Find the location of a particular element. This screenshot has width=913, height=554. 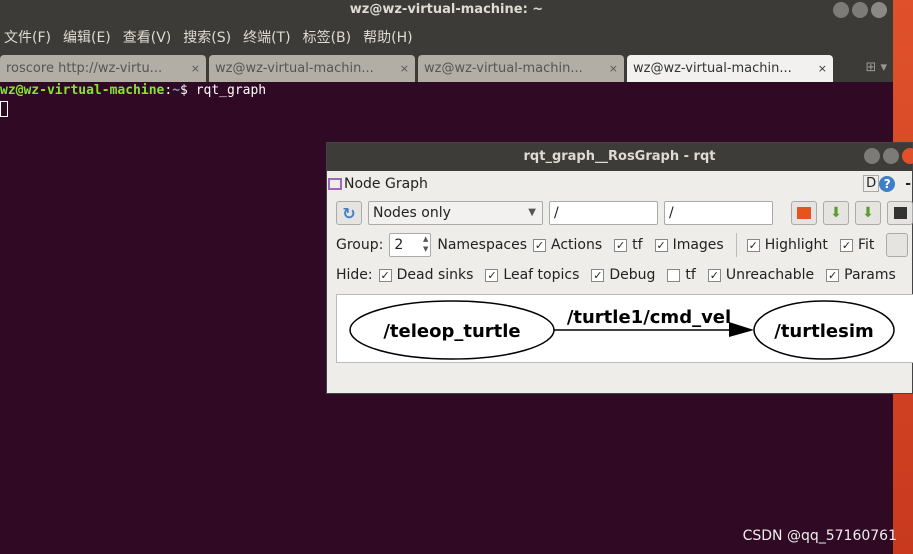

leaf-topics-checkbox: ✓ is located at coordinates (492, 275).